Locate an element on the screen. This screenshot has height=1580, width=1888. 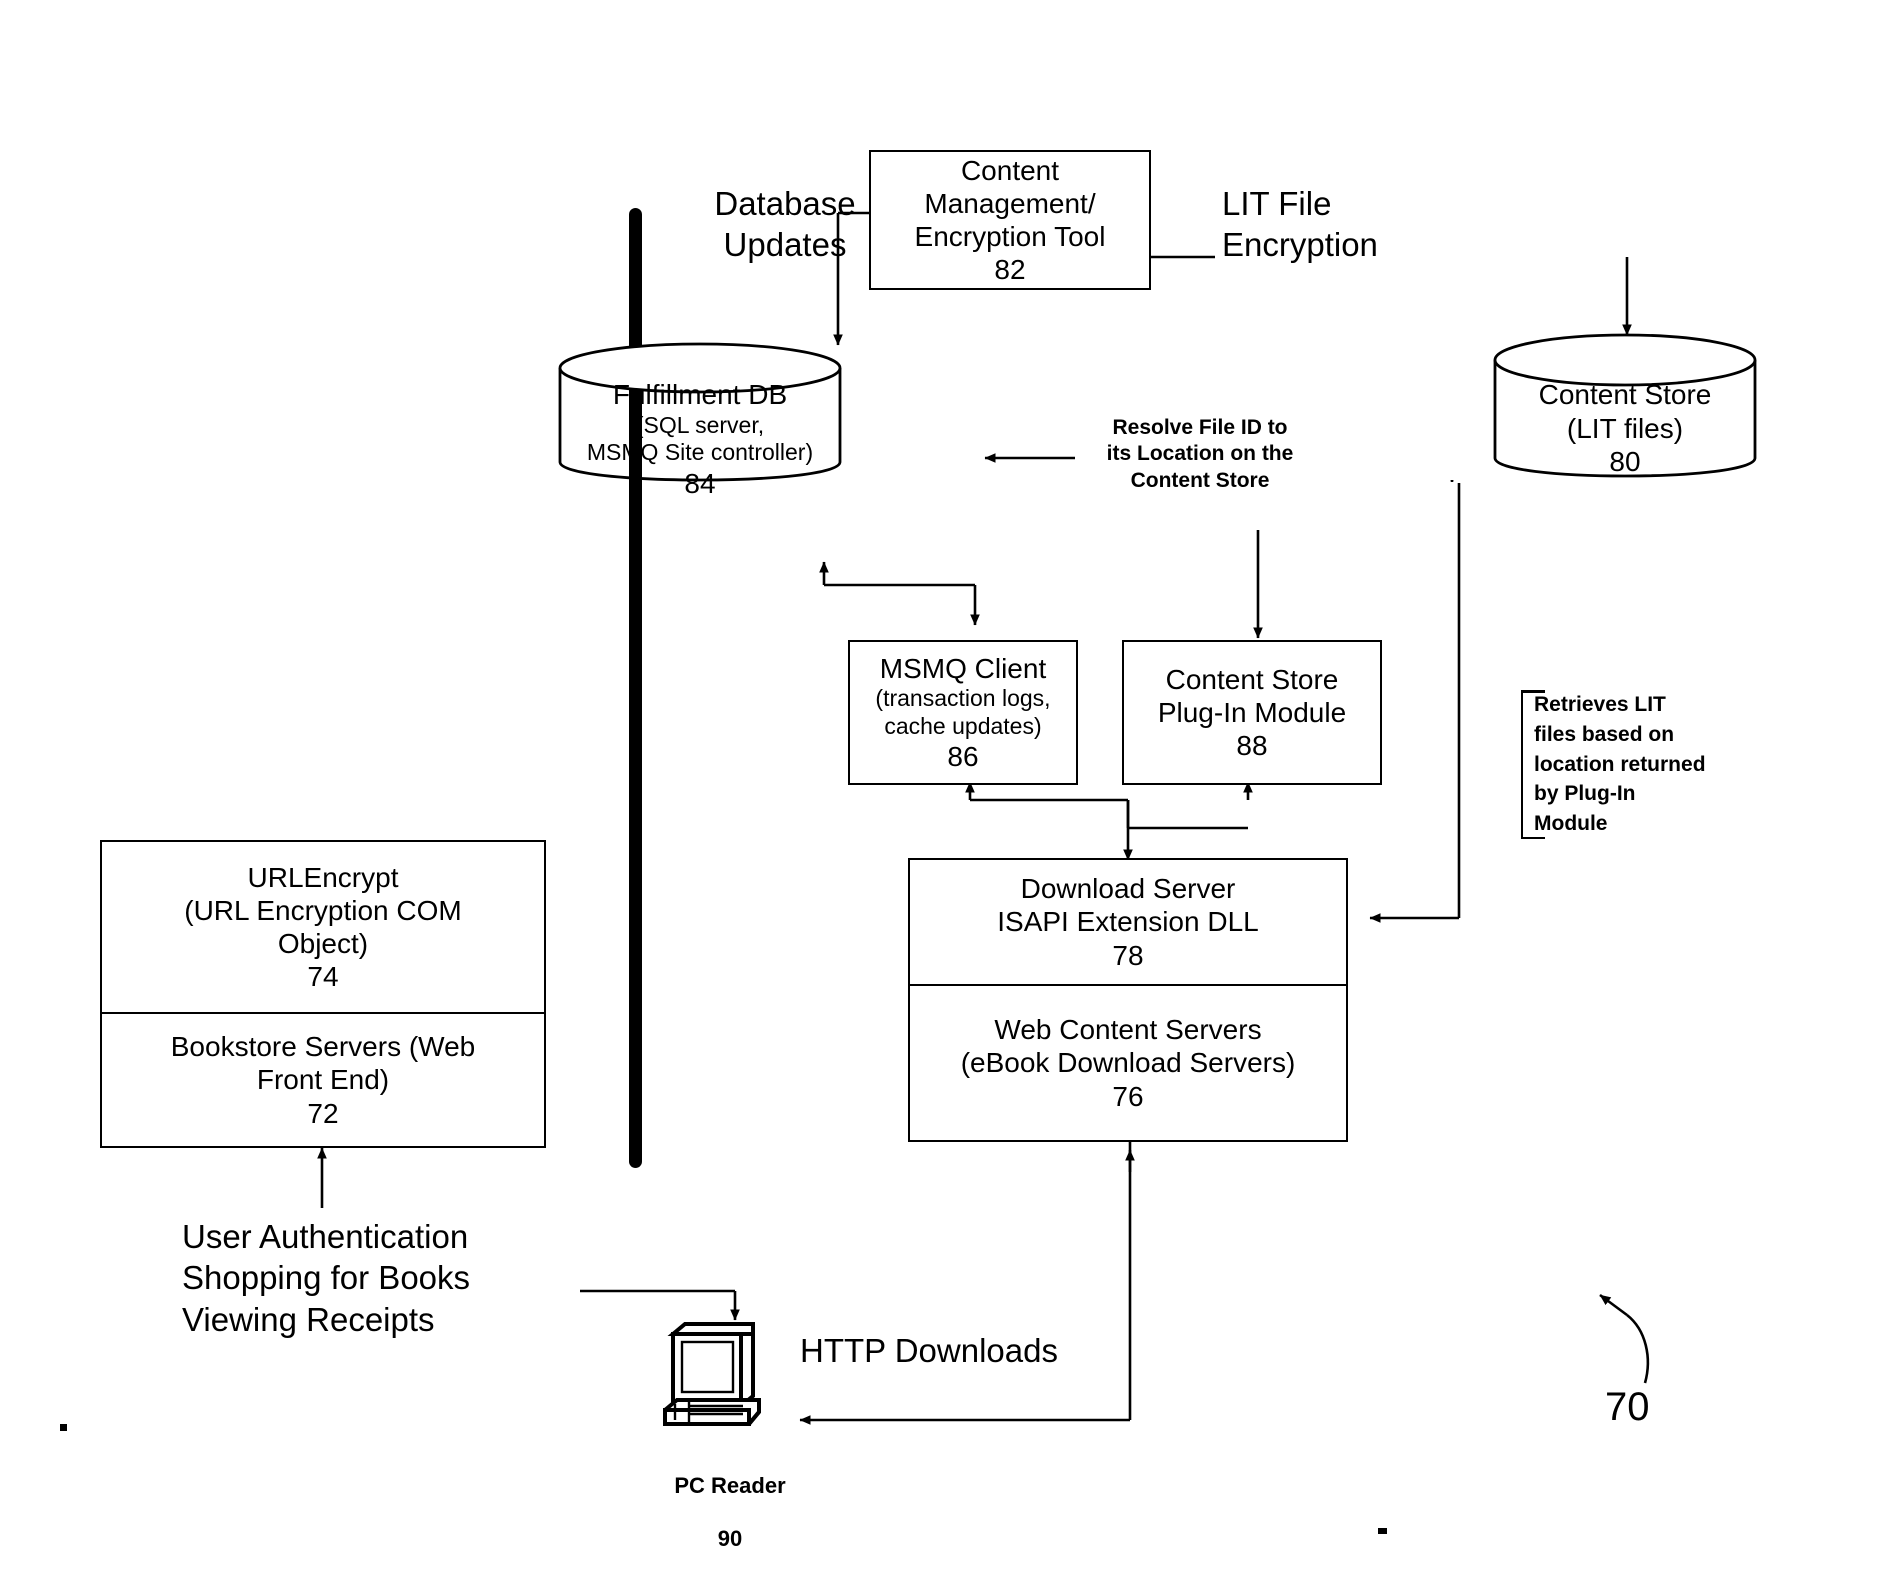
node-ref-number: 72 is located at coordinates (323, 1113).